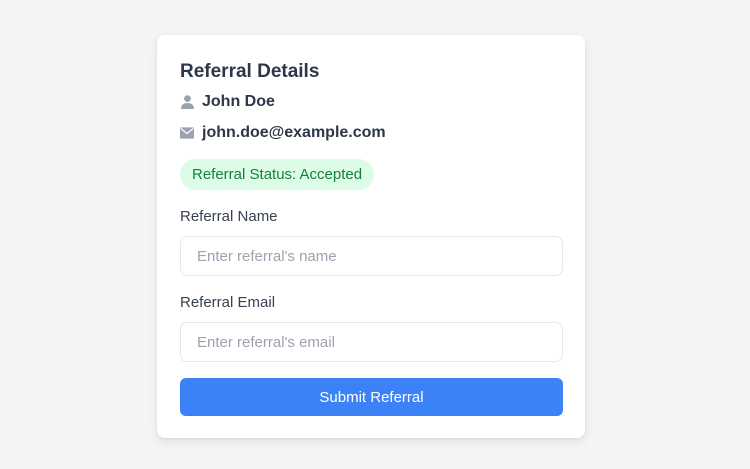  What do you see at coordinates (371, 342) in the screenshot?
I see `referral-email-input` at bounding box center [371, 342].